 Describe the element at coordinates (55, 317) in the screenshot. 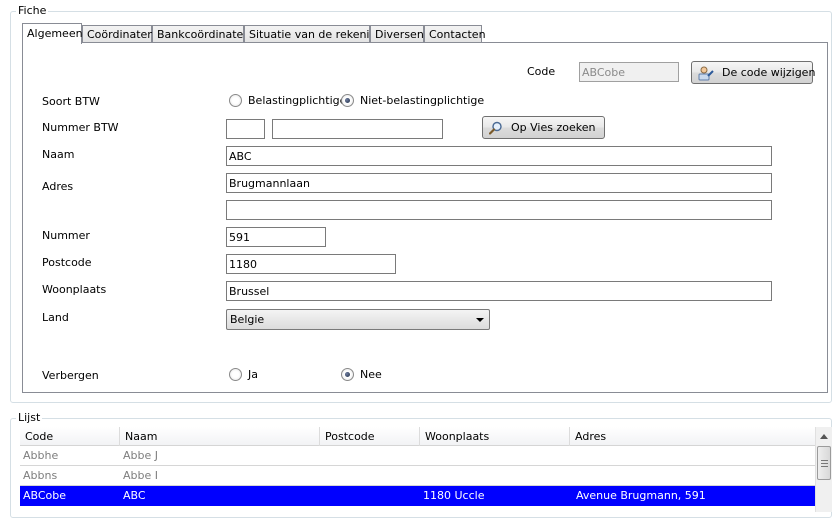

I see `land-label: Land` at that location.